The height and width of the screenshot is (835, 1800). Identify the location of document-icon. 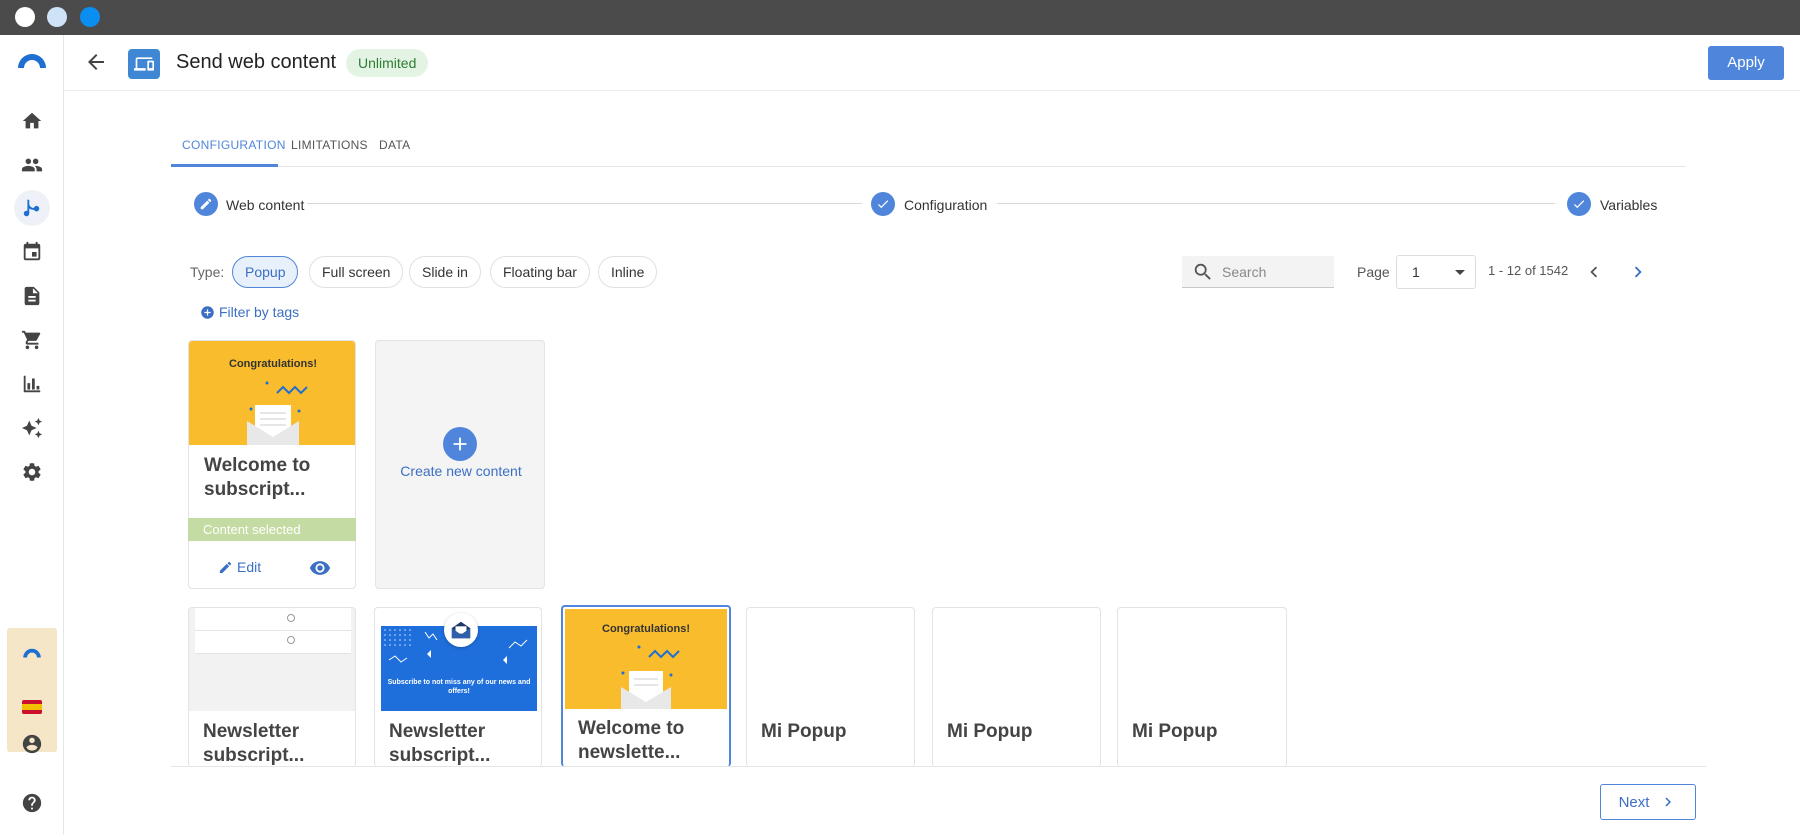
(32, 296).